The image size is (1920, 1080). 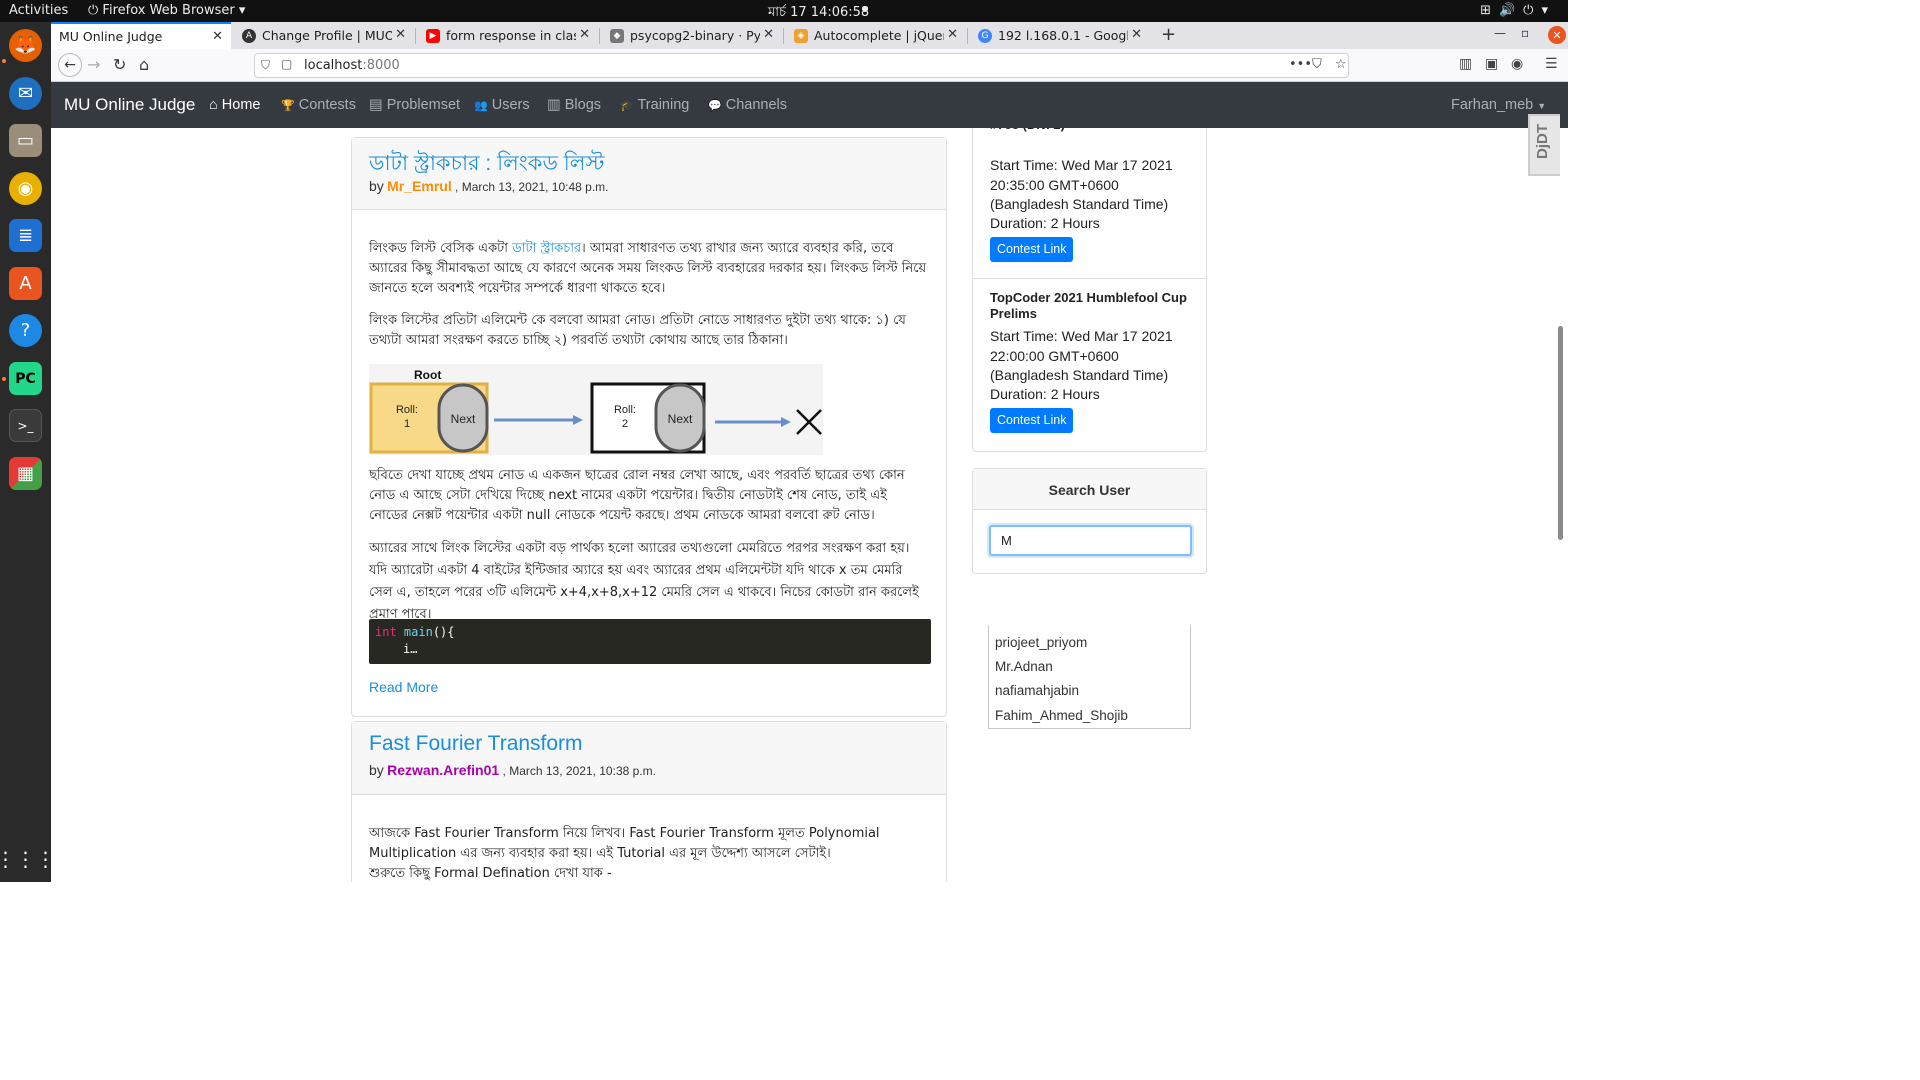 What do you see at coordinates (487, 164) in the screenshot?
I see `post-title: ডাটা স্ট্রাকচার : লিংকড লিস্ট` at bounding box center [487, 164].